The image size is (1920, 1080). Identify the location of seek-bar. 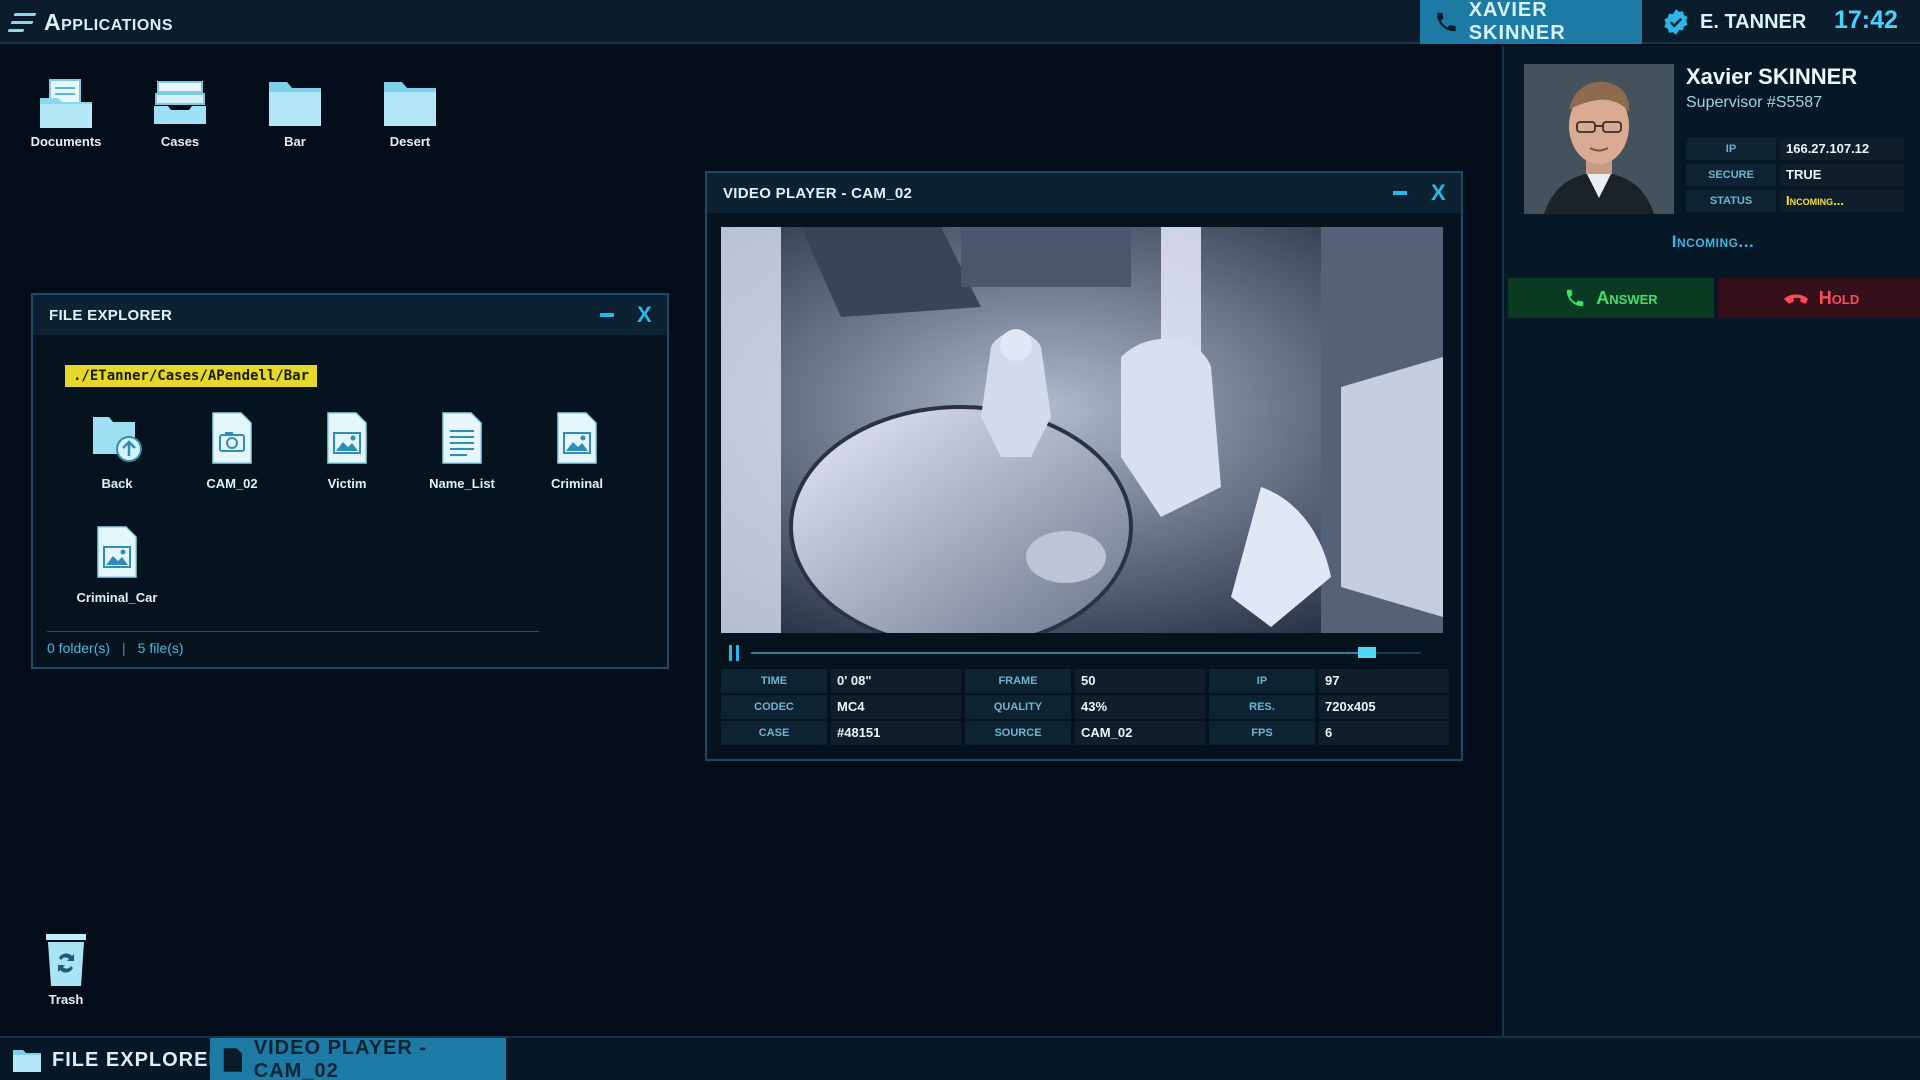
(1086, 652).